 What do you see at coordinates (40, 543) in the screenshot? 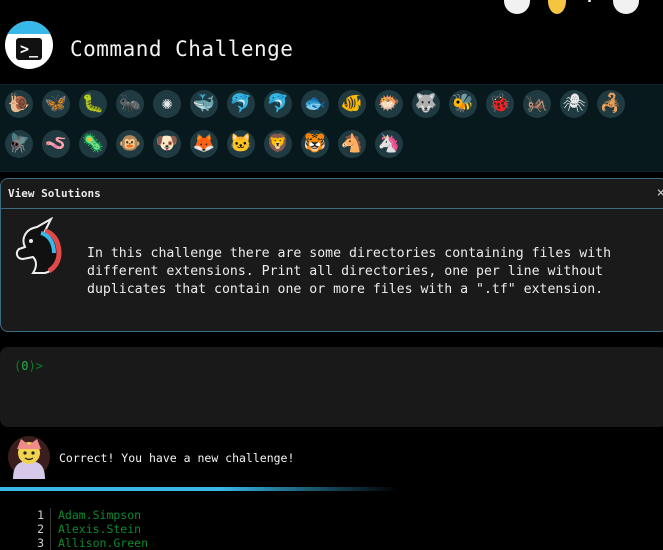
I see `line-number: 3` at bounding box center [40, 543].